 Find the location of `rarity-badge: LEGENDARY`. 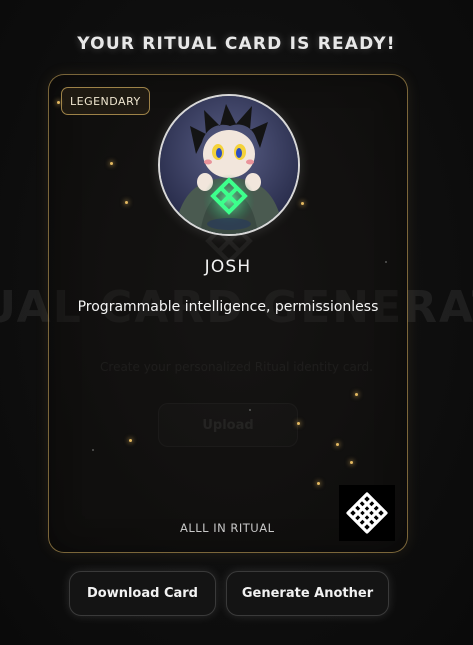

rarity-badge: LEGENDARY is located at coordinates (105, 101).